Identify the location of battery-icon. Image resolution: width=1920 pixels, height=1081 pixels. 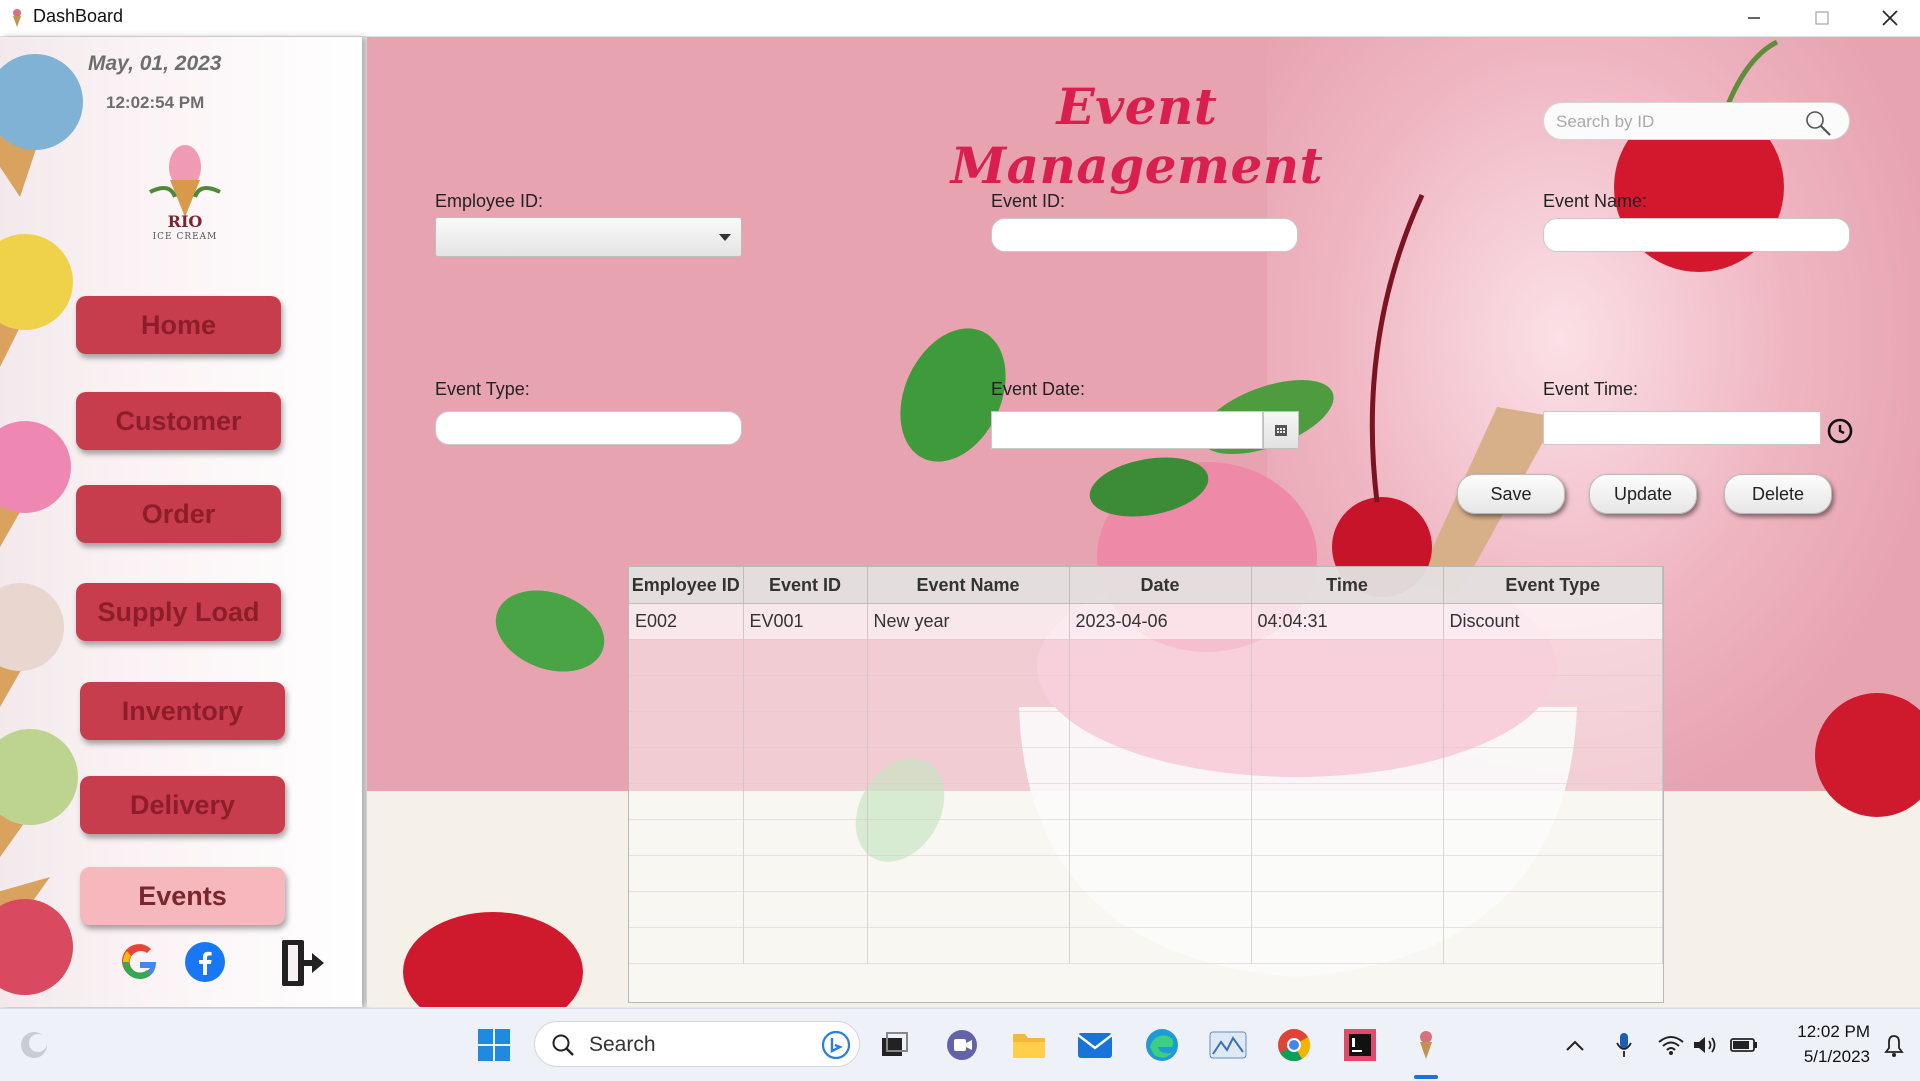
(1743, 1045).